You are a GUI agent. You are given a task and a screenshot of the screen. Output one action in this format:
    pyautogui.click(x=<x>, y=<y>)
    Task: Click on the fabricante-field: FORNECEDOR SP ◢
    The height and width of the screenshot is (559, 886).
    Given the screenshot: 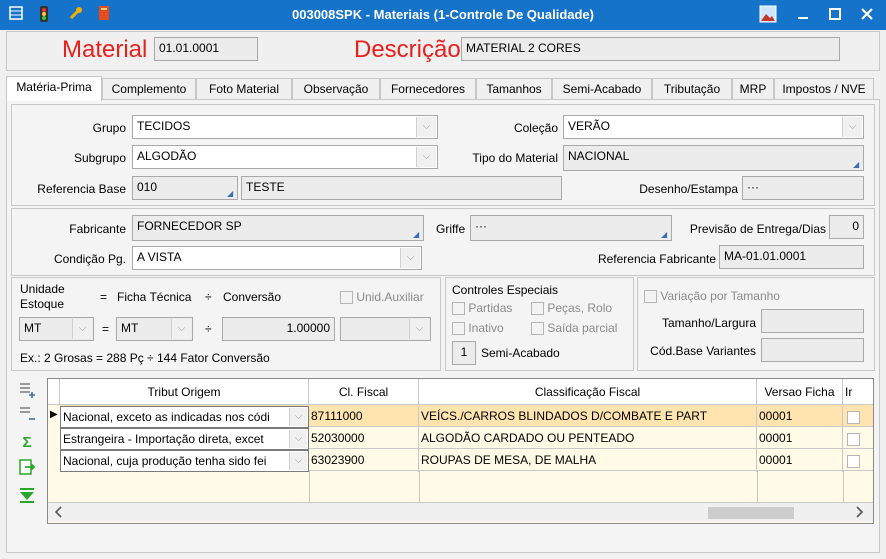 What is the action you would take?
    pyautogui.click(x=278, y=228)
    